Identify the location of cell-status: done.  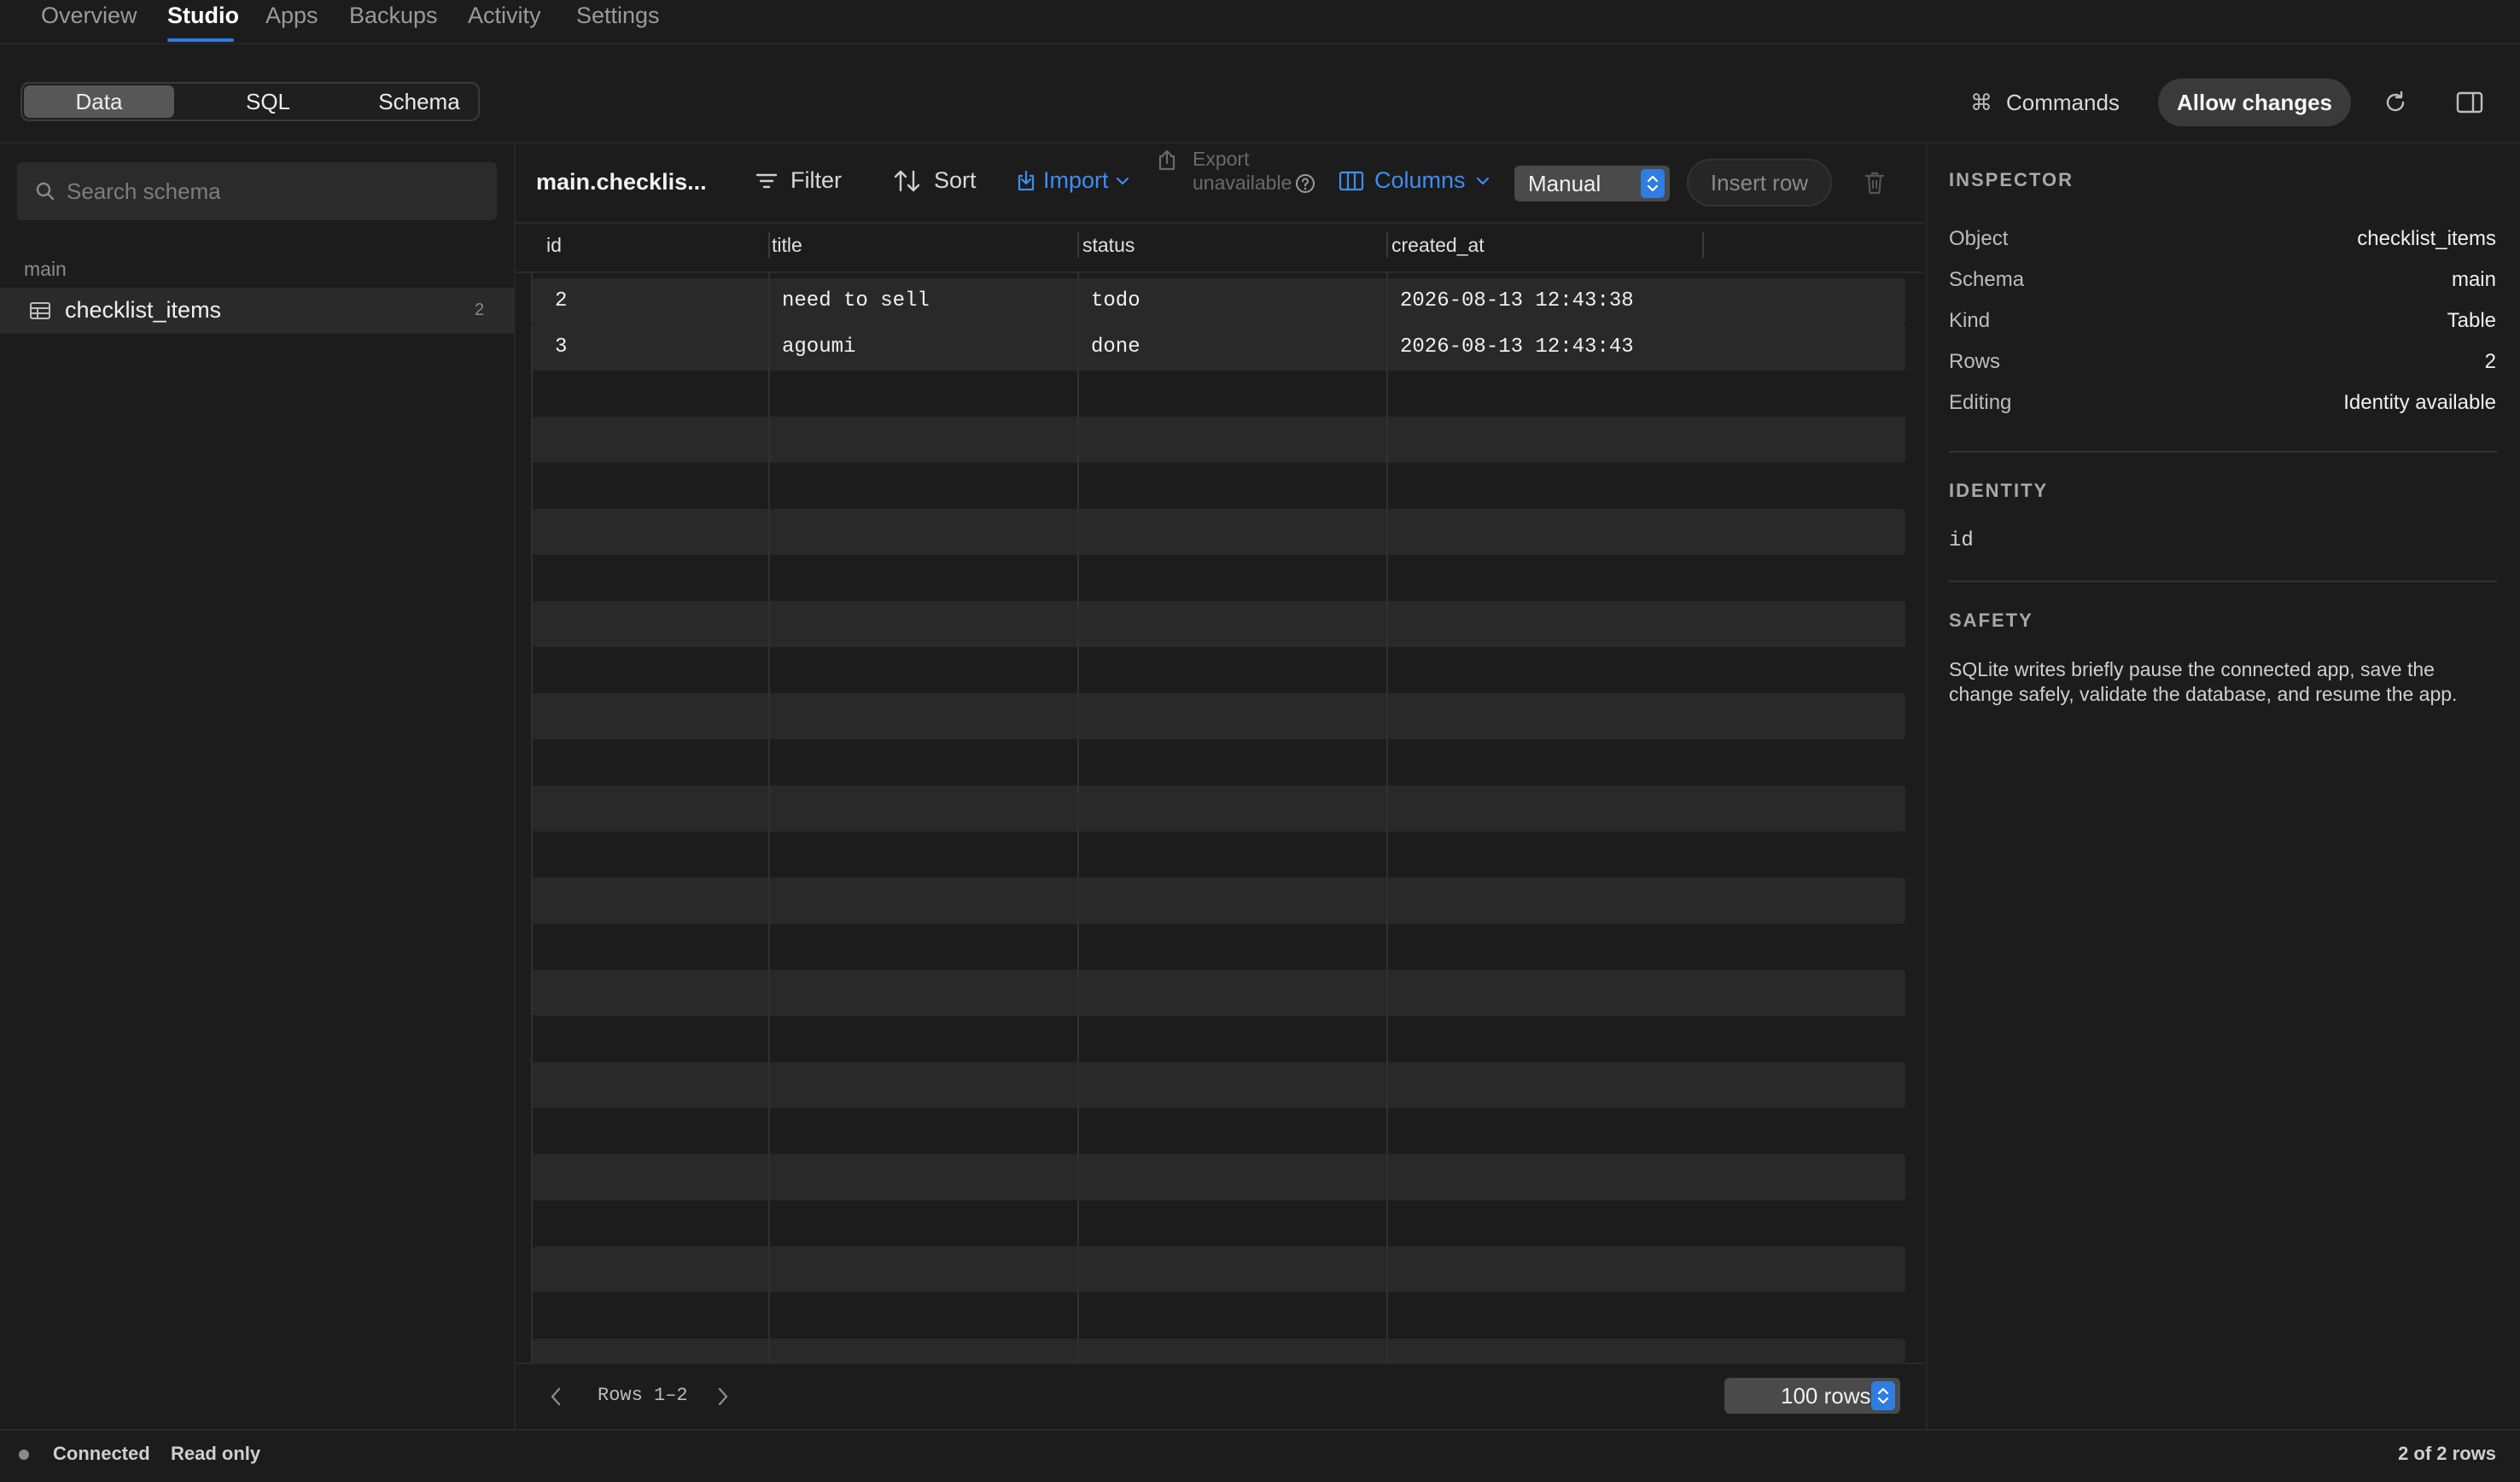
(1115, 347).